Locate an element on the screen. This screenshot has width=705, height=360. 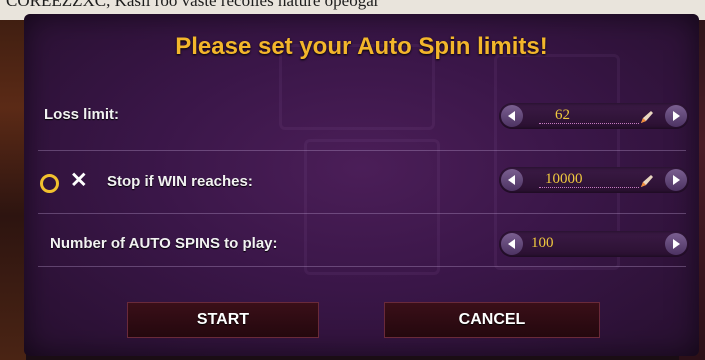
stop-win-toggle-off: ✕ is located at coordinates (79, 180).